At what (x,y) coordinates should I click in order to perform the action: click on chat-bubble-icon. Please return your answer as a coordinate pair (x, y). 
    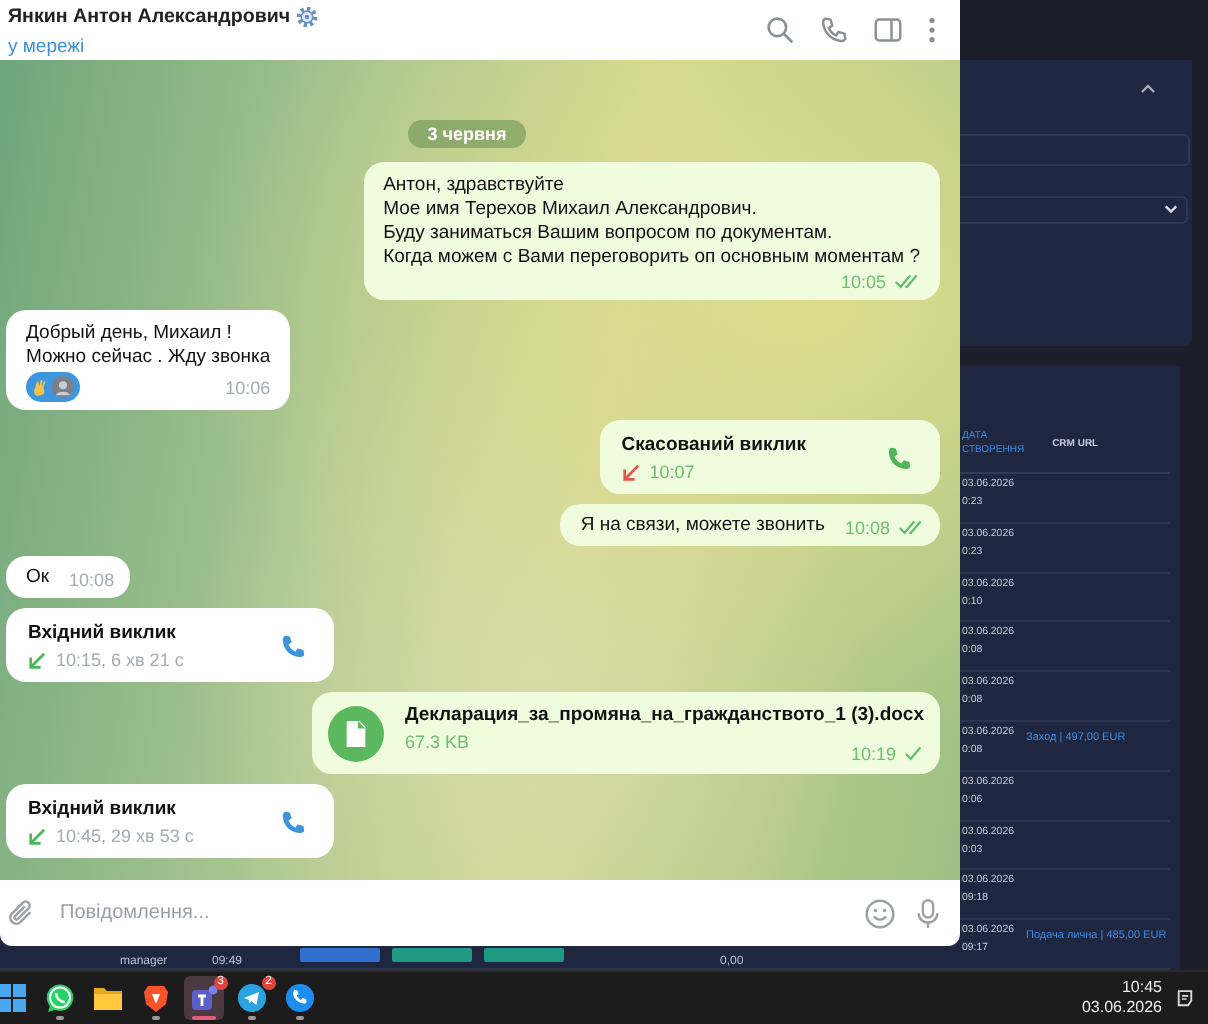
    Looking at the image, I should click on (60, 998).